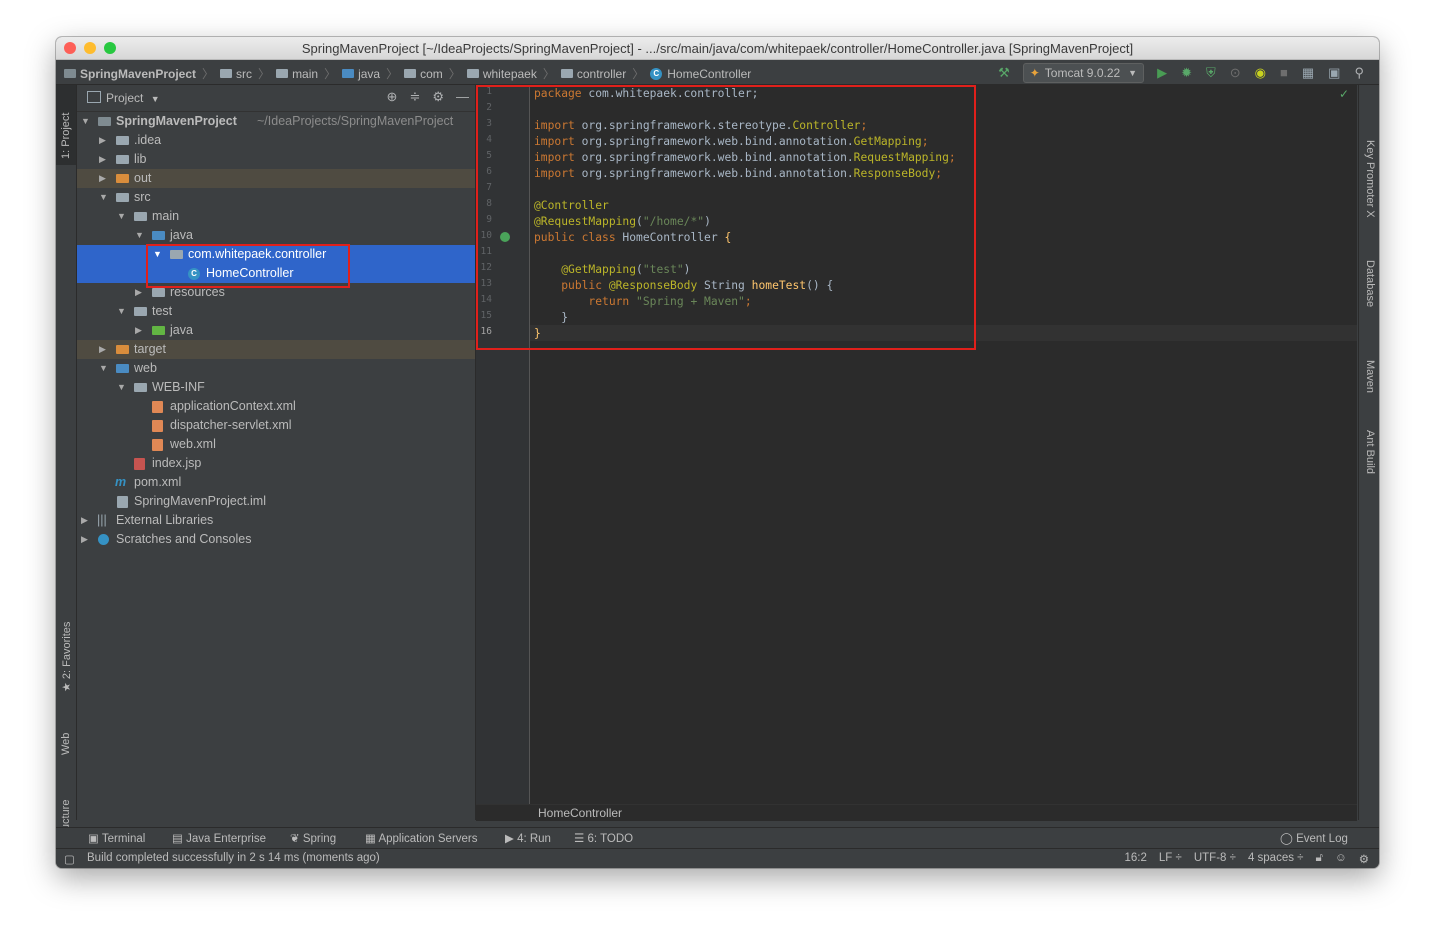  Describe the element at coordinates (1364, 859) in the screenshot. I see `settings-icon: ⚙` at that location.